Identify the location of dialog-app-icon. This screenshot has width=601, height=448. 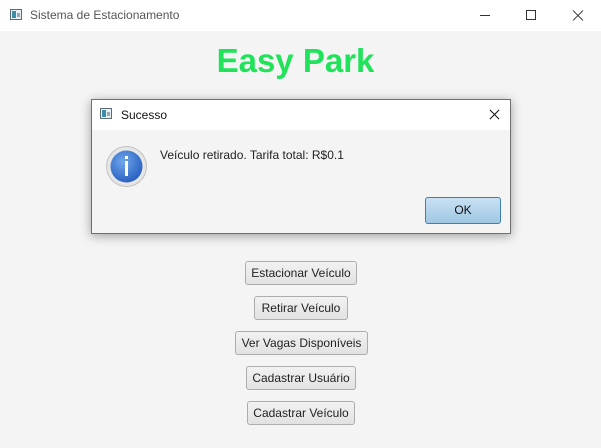
(106, 113).